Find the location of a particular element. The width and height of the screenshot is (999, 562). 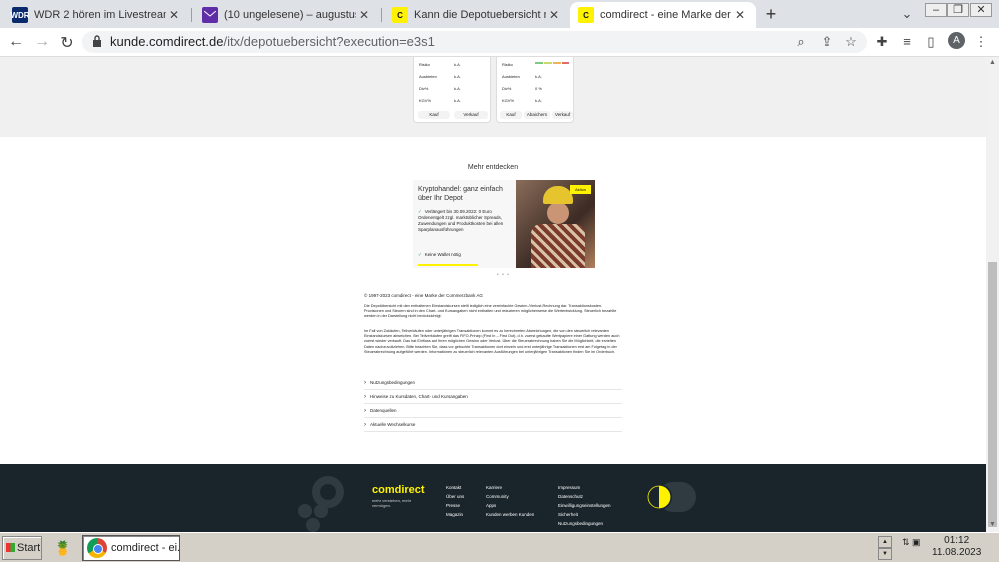

footer-link: Magazin is located at coordinates (454, 514).